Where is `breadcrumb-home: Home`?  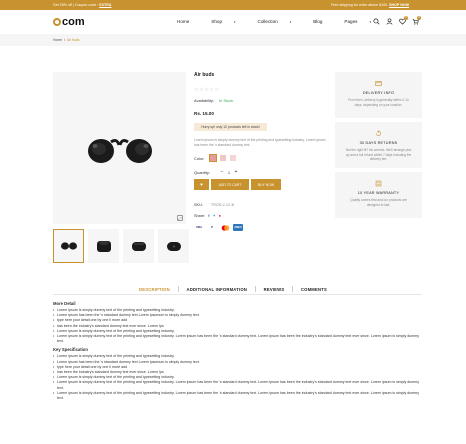 breadcrumb-home: Home is located at coordinates (57, 40).